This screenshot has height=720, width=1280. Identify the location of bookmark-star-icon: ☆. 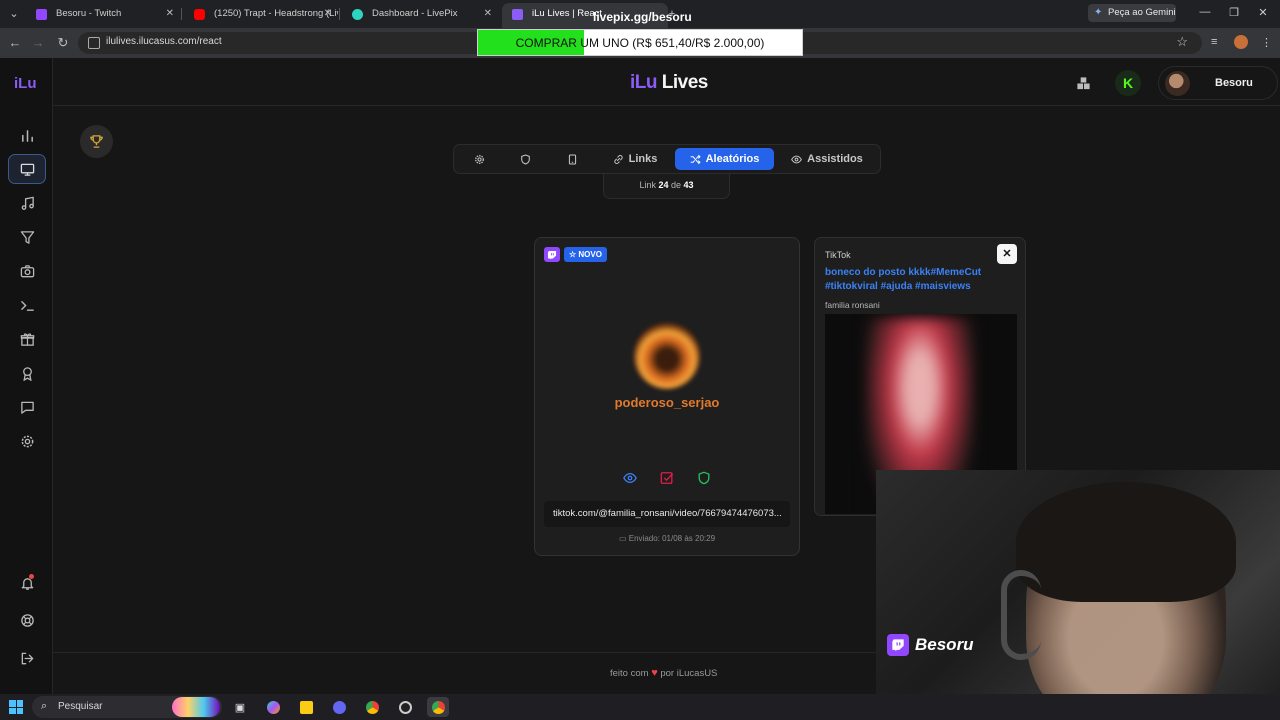
(1182, 42).